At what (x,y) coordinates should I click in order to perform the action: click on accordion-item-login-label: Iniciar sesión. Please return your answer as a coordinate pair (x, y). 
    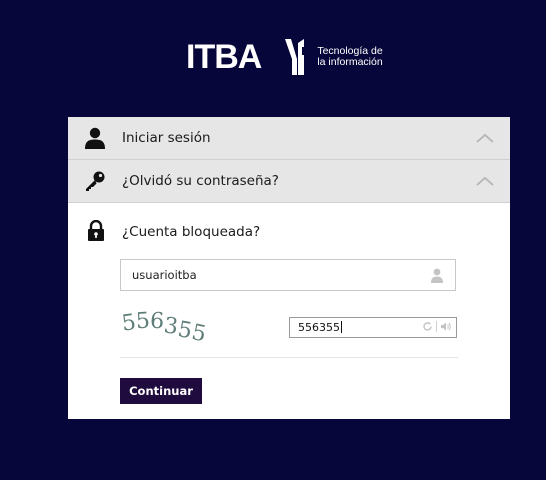
    Looking at the image, I should click on (166, 138).